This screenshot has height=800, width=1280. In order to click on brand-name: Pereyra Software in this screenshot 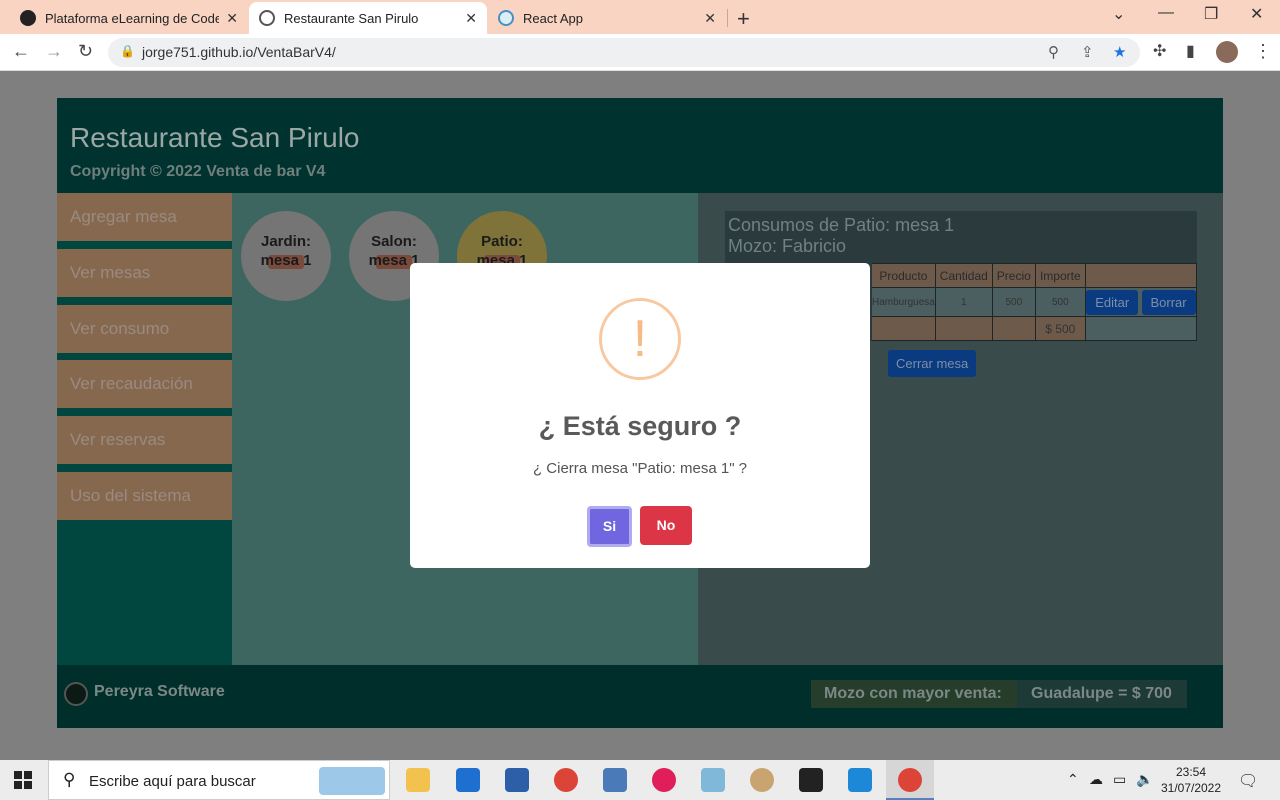, I will do `click(159, 691)`.